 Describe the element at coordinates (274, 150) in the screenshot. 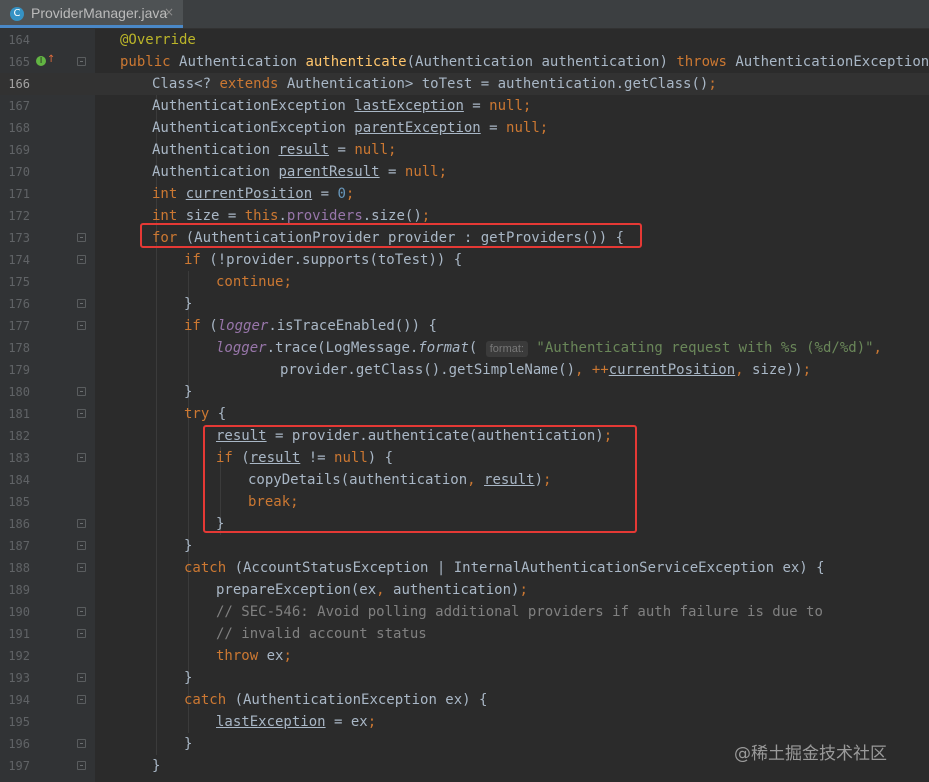

I see `line-code: Authentication result = null;` at that location.